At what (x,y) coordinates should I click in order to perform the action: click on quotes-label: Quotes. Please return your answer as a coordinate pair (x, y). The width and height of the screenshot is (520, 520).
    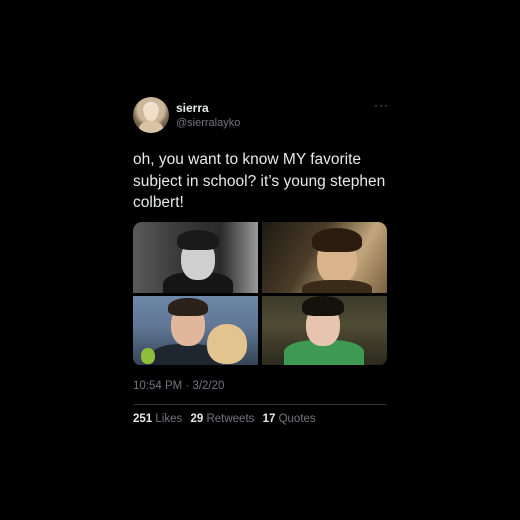
    Looking at the image, I should click on (297, 419).